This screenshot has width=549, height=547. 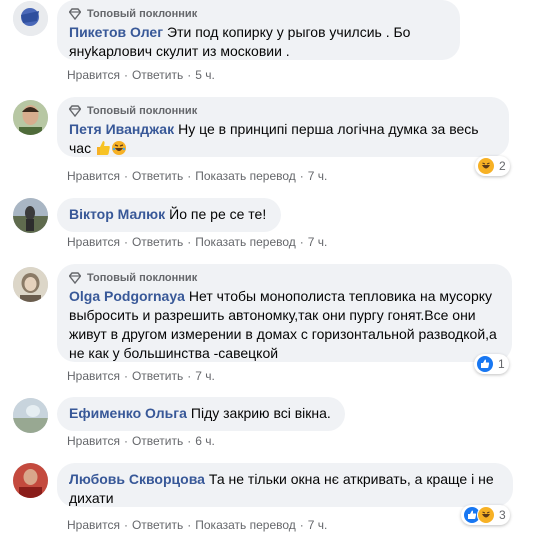 What do you see at coordinates (502, 515) in the screenshot?
I see `reactions-count: 3` at bounding box center [502, 515].